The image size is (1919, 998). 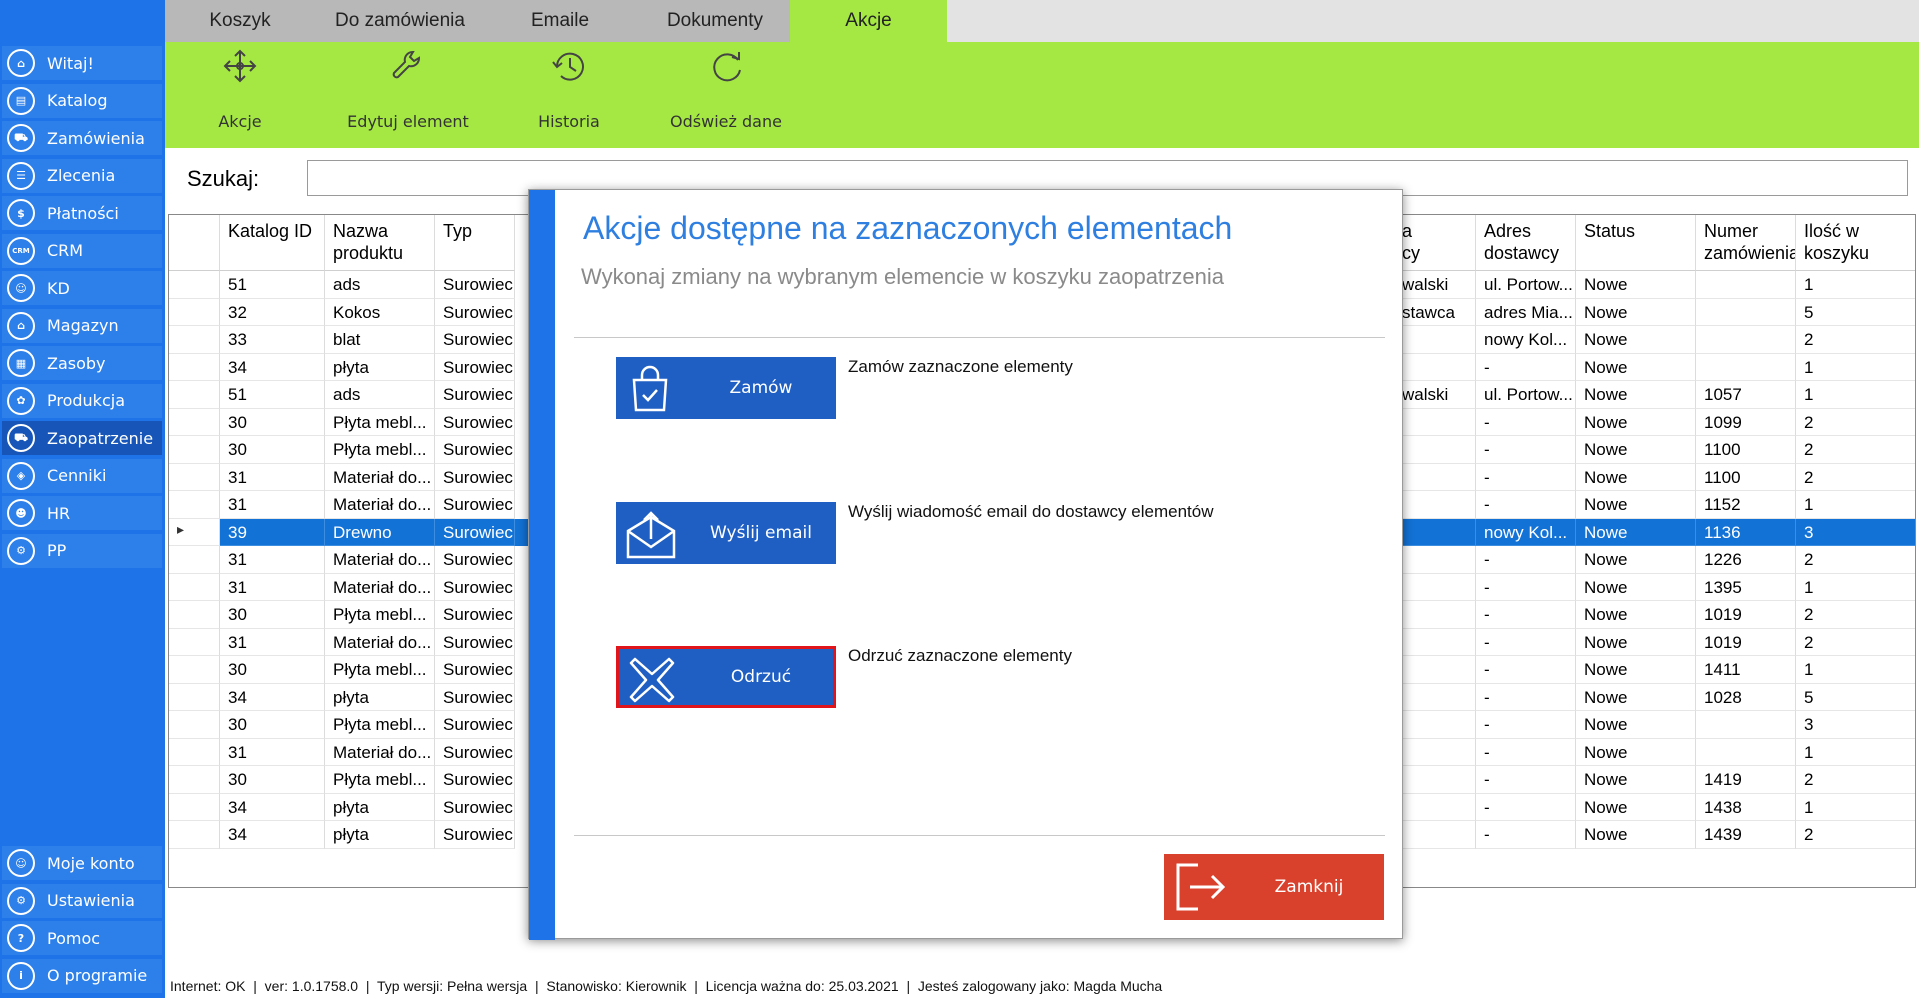 I want to click on table-cell: 1099, so click(x=1746, y=422).